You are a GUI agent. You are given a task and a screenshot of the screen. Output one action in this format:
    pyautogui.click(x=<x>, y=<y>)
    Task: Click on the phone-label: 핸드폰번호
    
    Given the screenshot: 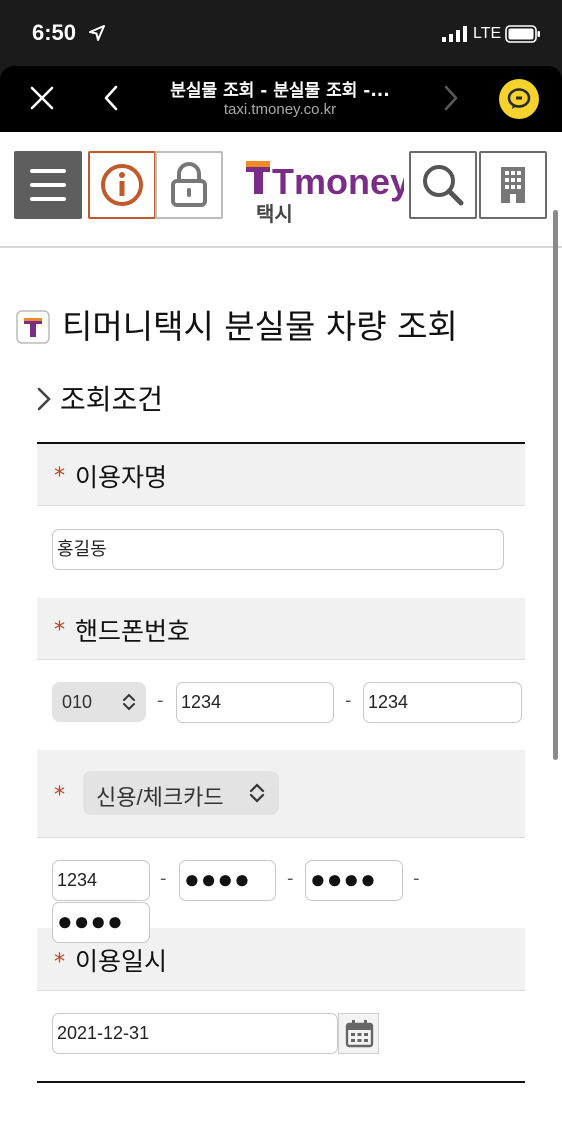 What is the action you would take?
    pyautogui.click(x=133, y=631)
    